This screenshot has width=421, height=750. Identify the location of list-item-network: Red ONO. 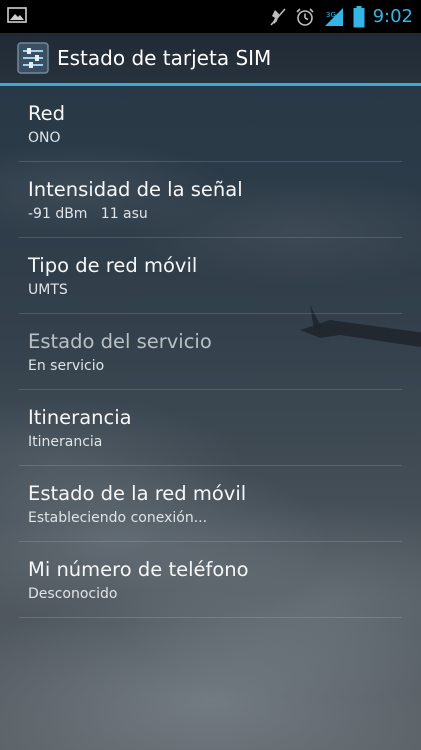
(210, 124).